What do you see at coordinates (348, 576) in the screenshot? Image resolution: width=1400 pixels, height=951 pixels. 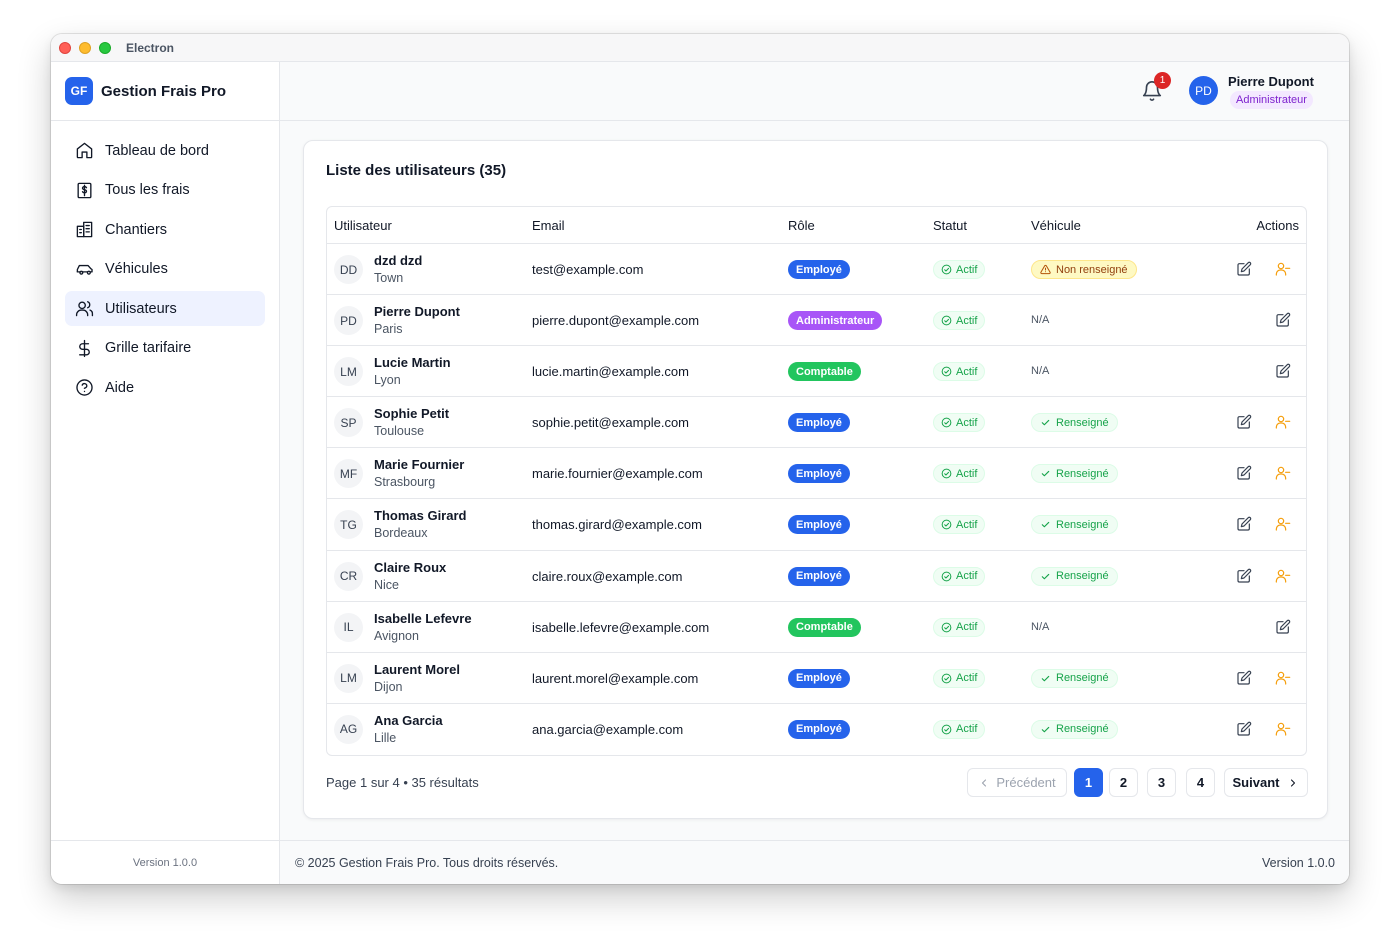 I see `avatar: CR` at bounding box center [348, 576].